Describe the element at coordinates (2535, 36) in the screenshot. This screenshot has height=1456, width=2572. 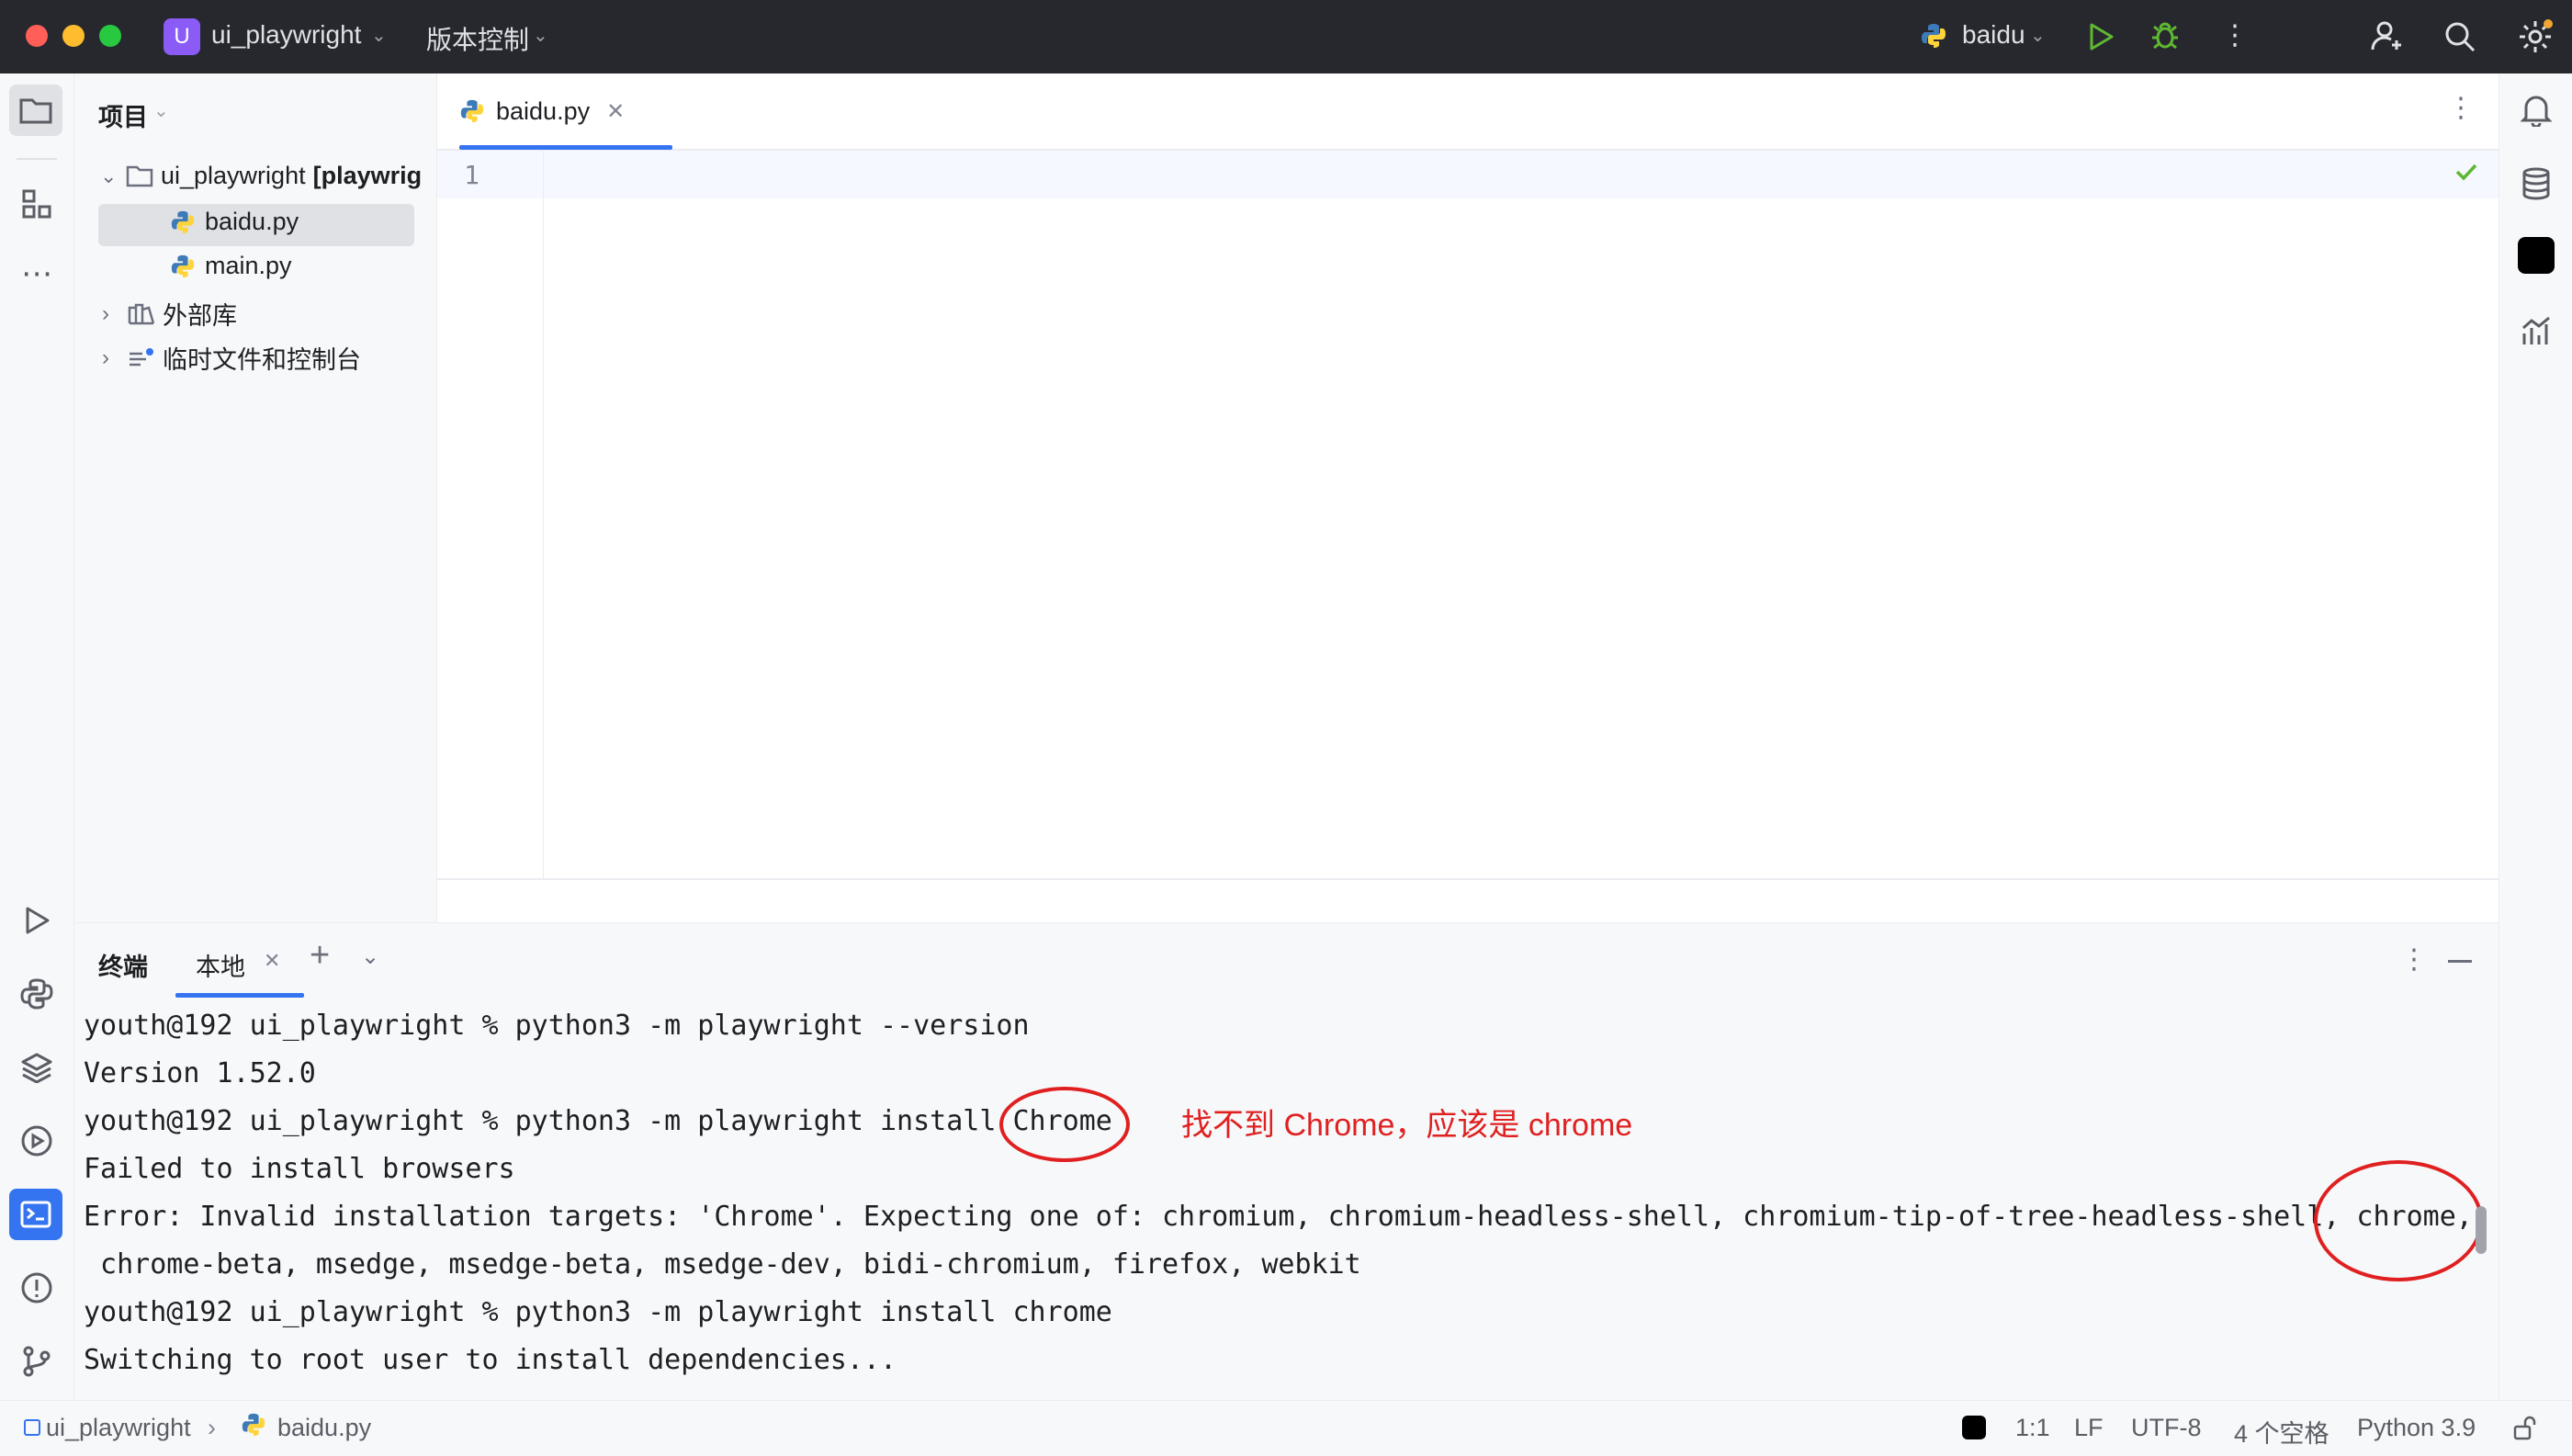
I see `settings-gear-icon` at that location.